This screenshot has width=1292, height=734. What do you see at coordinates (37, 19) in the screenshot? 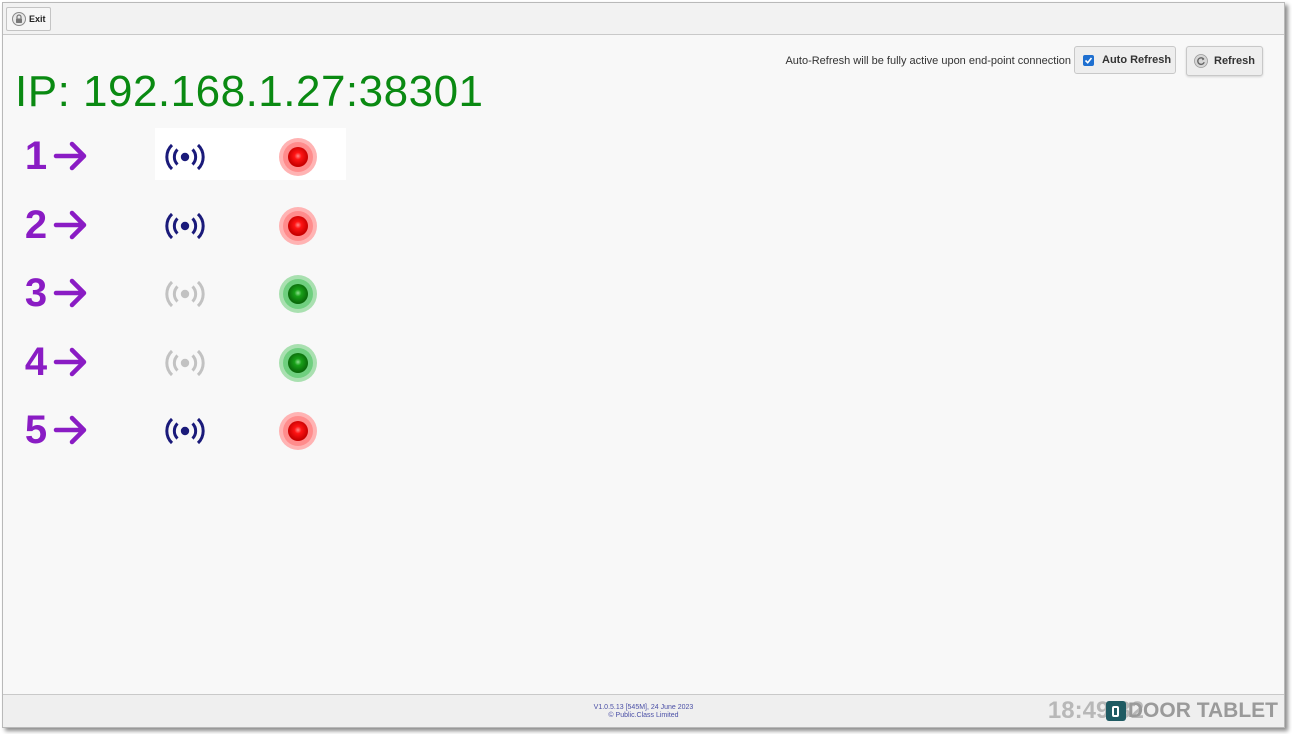
I see `exit-label: Exit` at bounding box center [37, 19].